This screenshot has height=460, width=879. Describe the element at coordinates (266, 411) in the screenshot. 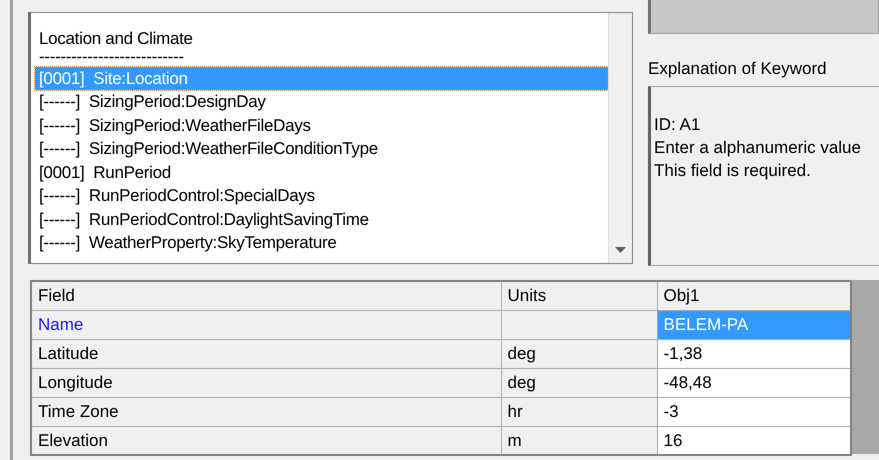

I see `field-name-cell: Time Zone` at that location.